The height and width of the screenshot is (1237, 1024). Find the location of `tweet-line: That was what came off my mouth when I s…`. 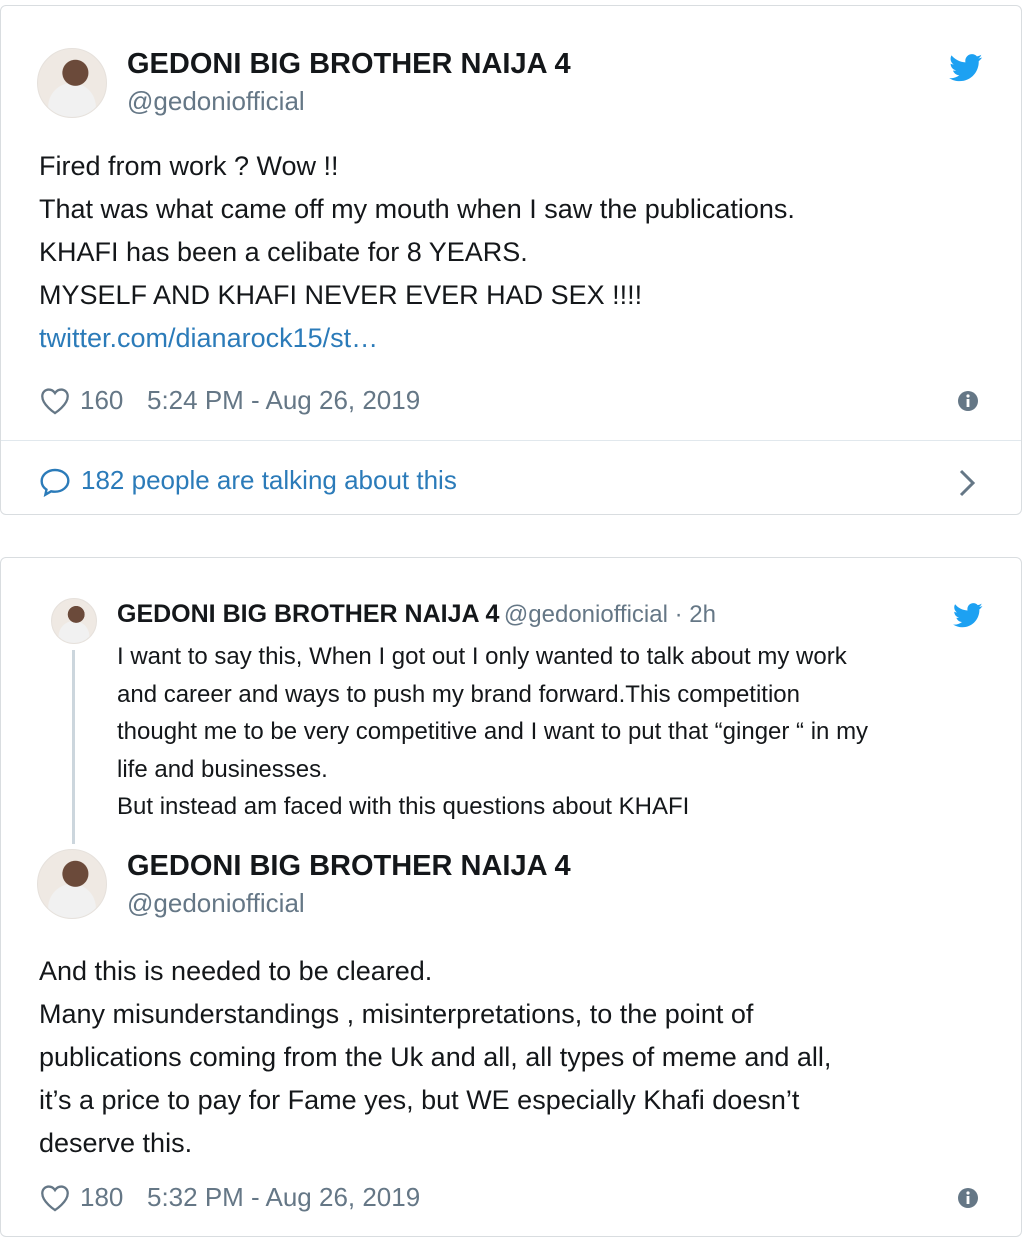

tweet-line: That was what came off my mouth when I s… is located at coordinates (417, 209).